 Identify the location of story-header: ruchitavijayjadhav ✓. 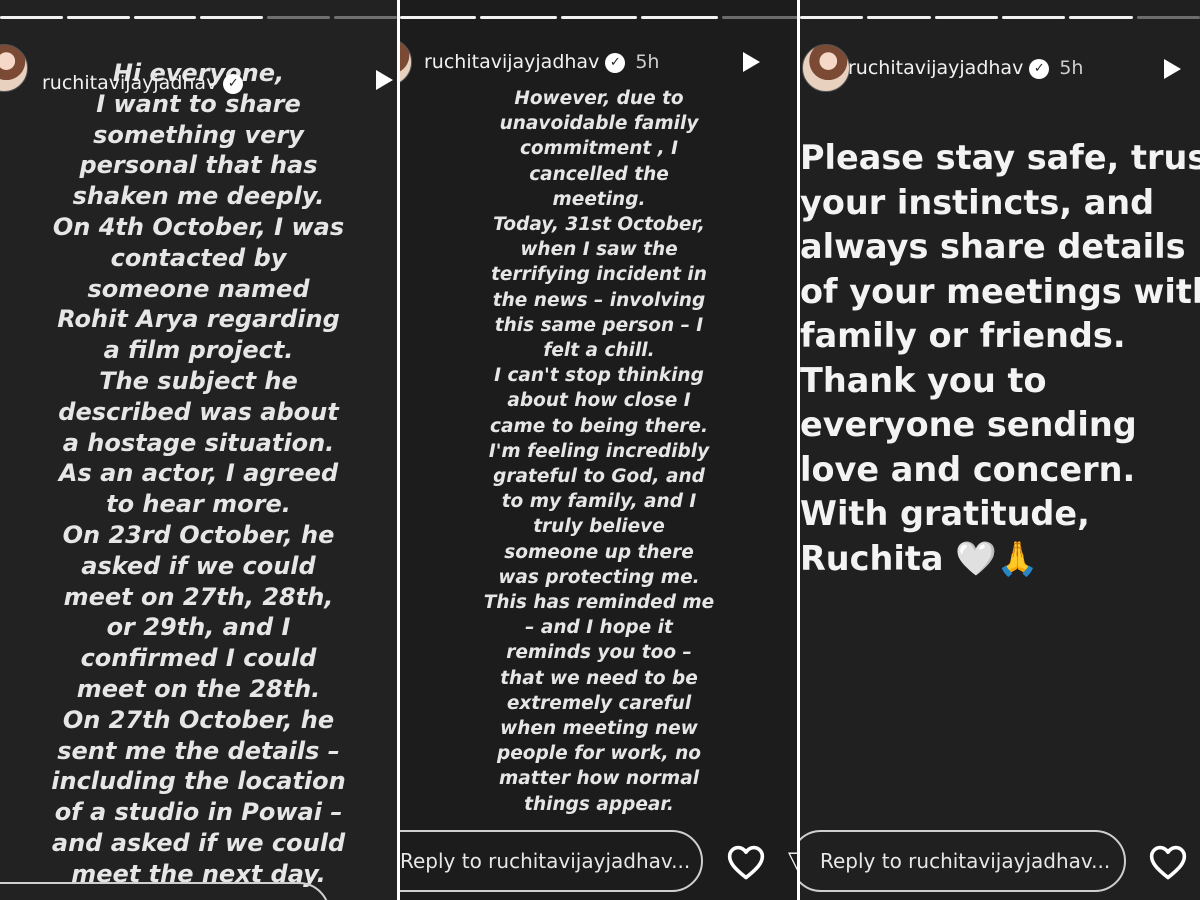
(198, 69).